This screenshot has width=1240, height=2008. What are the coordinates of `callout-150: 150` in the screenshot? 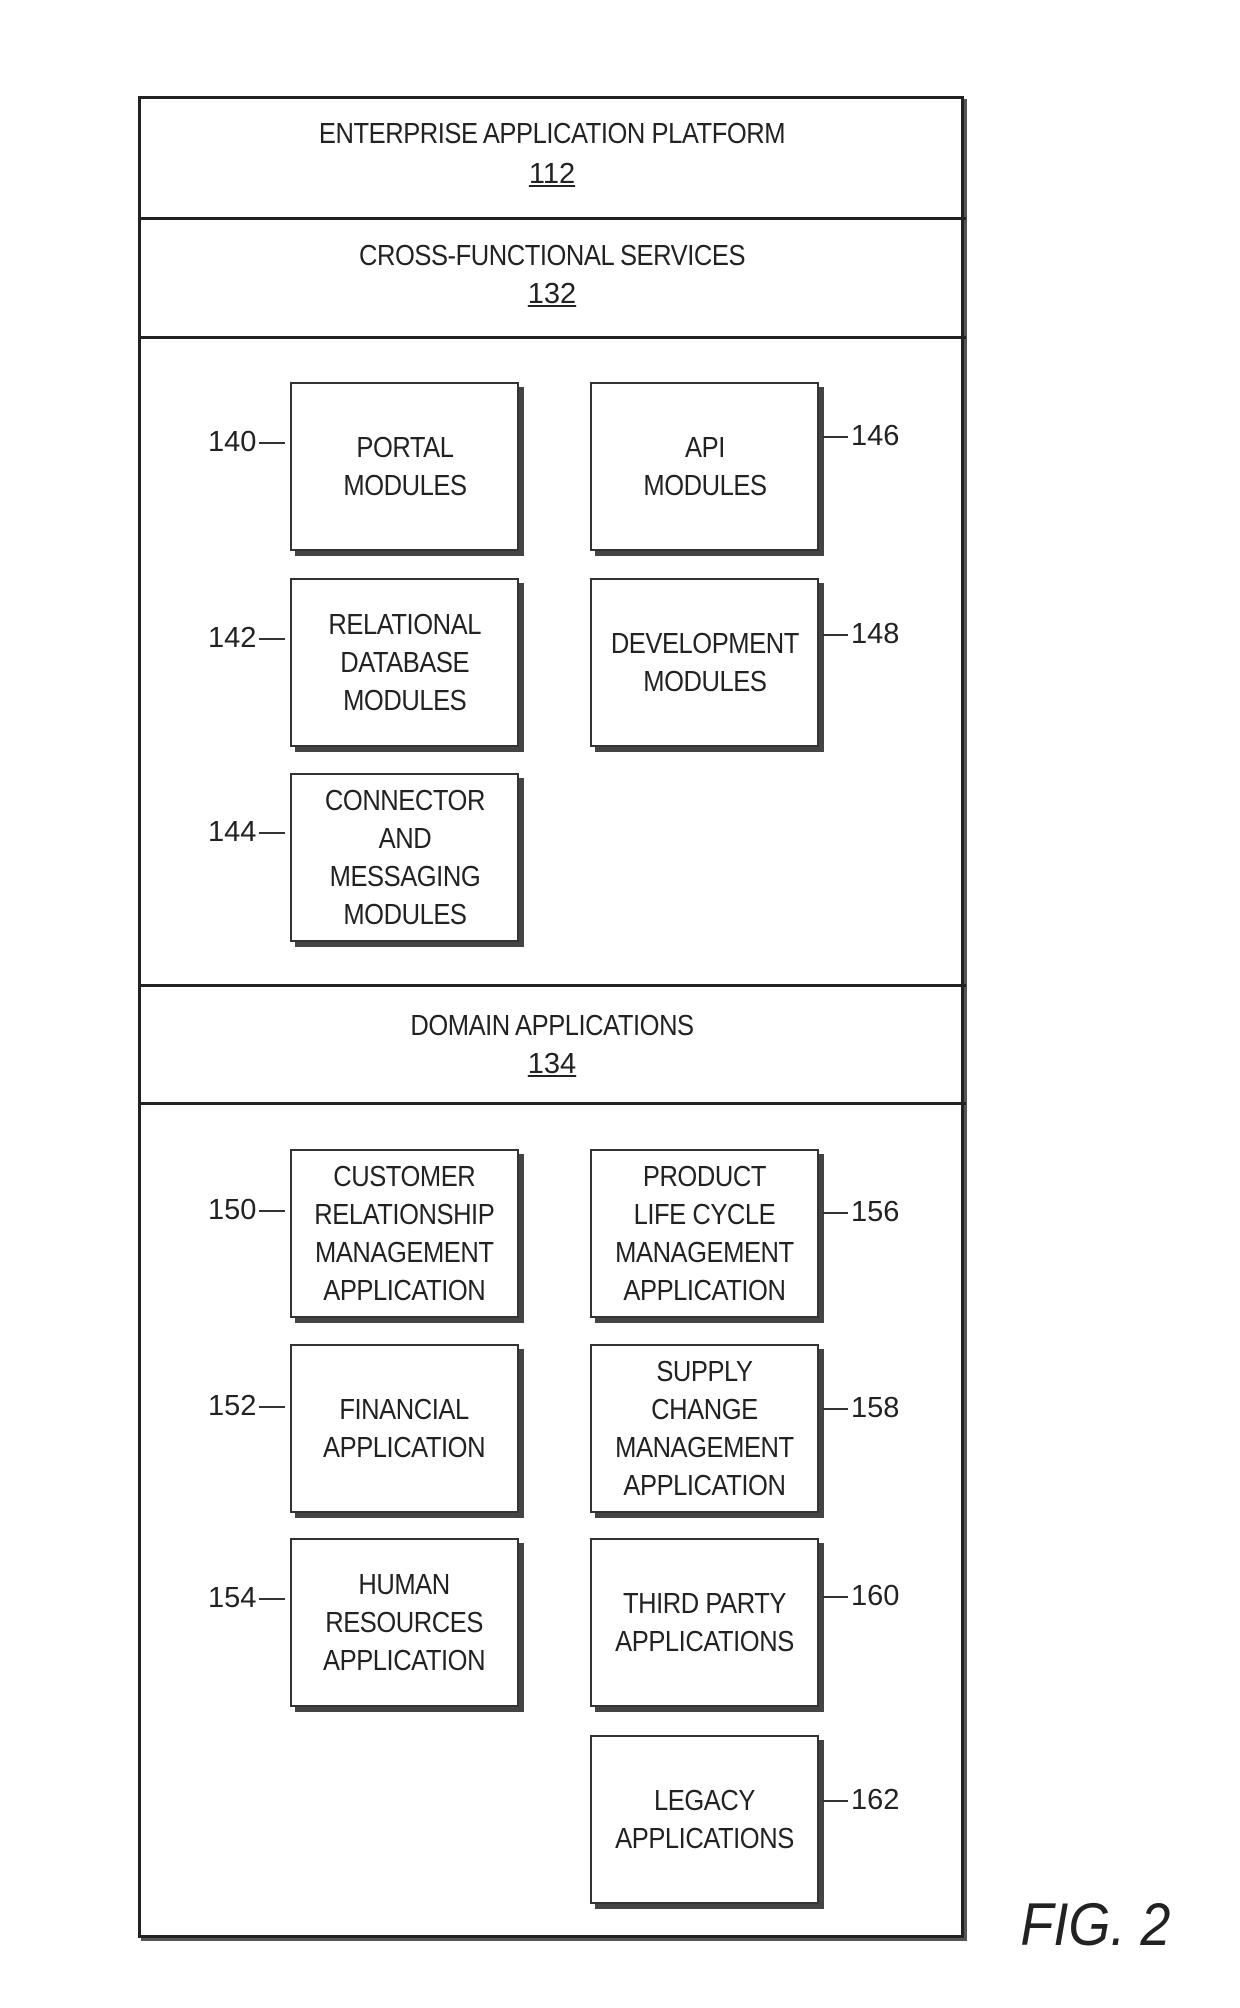 It's located at (247, 1210).